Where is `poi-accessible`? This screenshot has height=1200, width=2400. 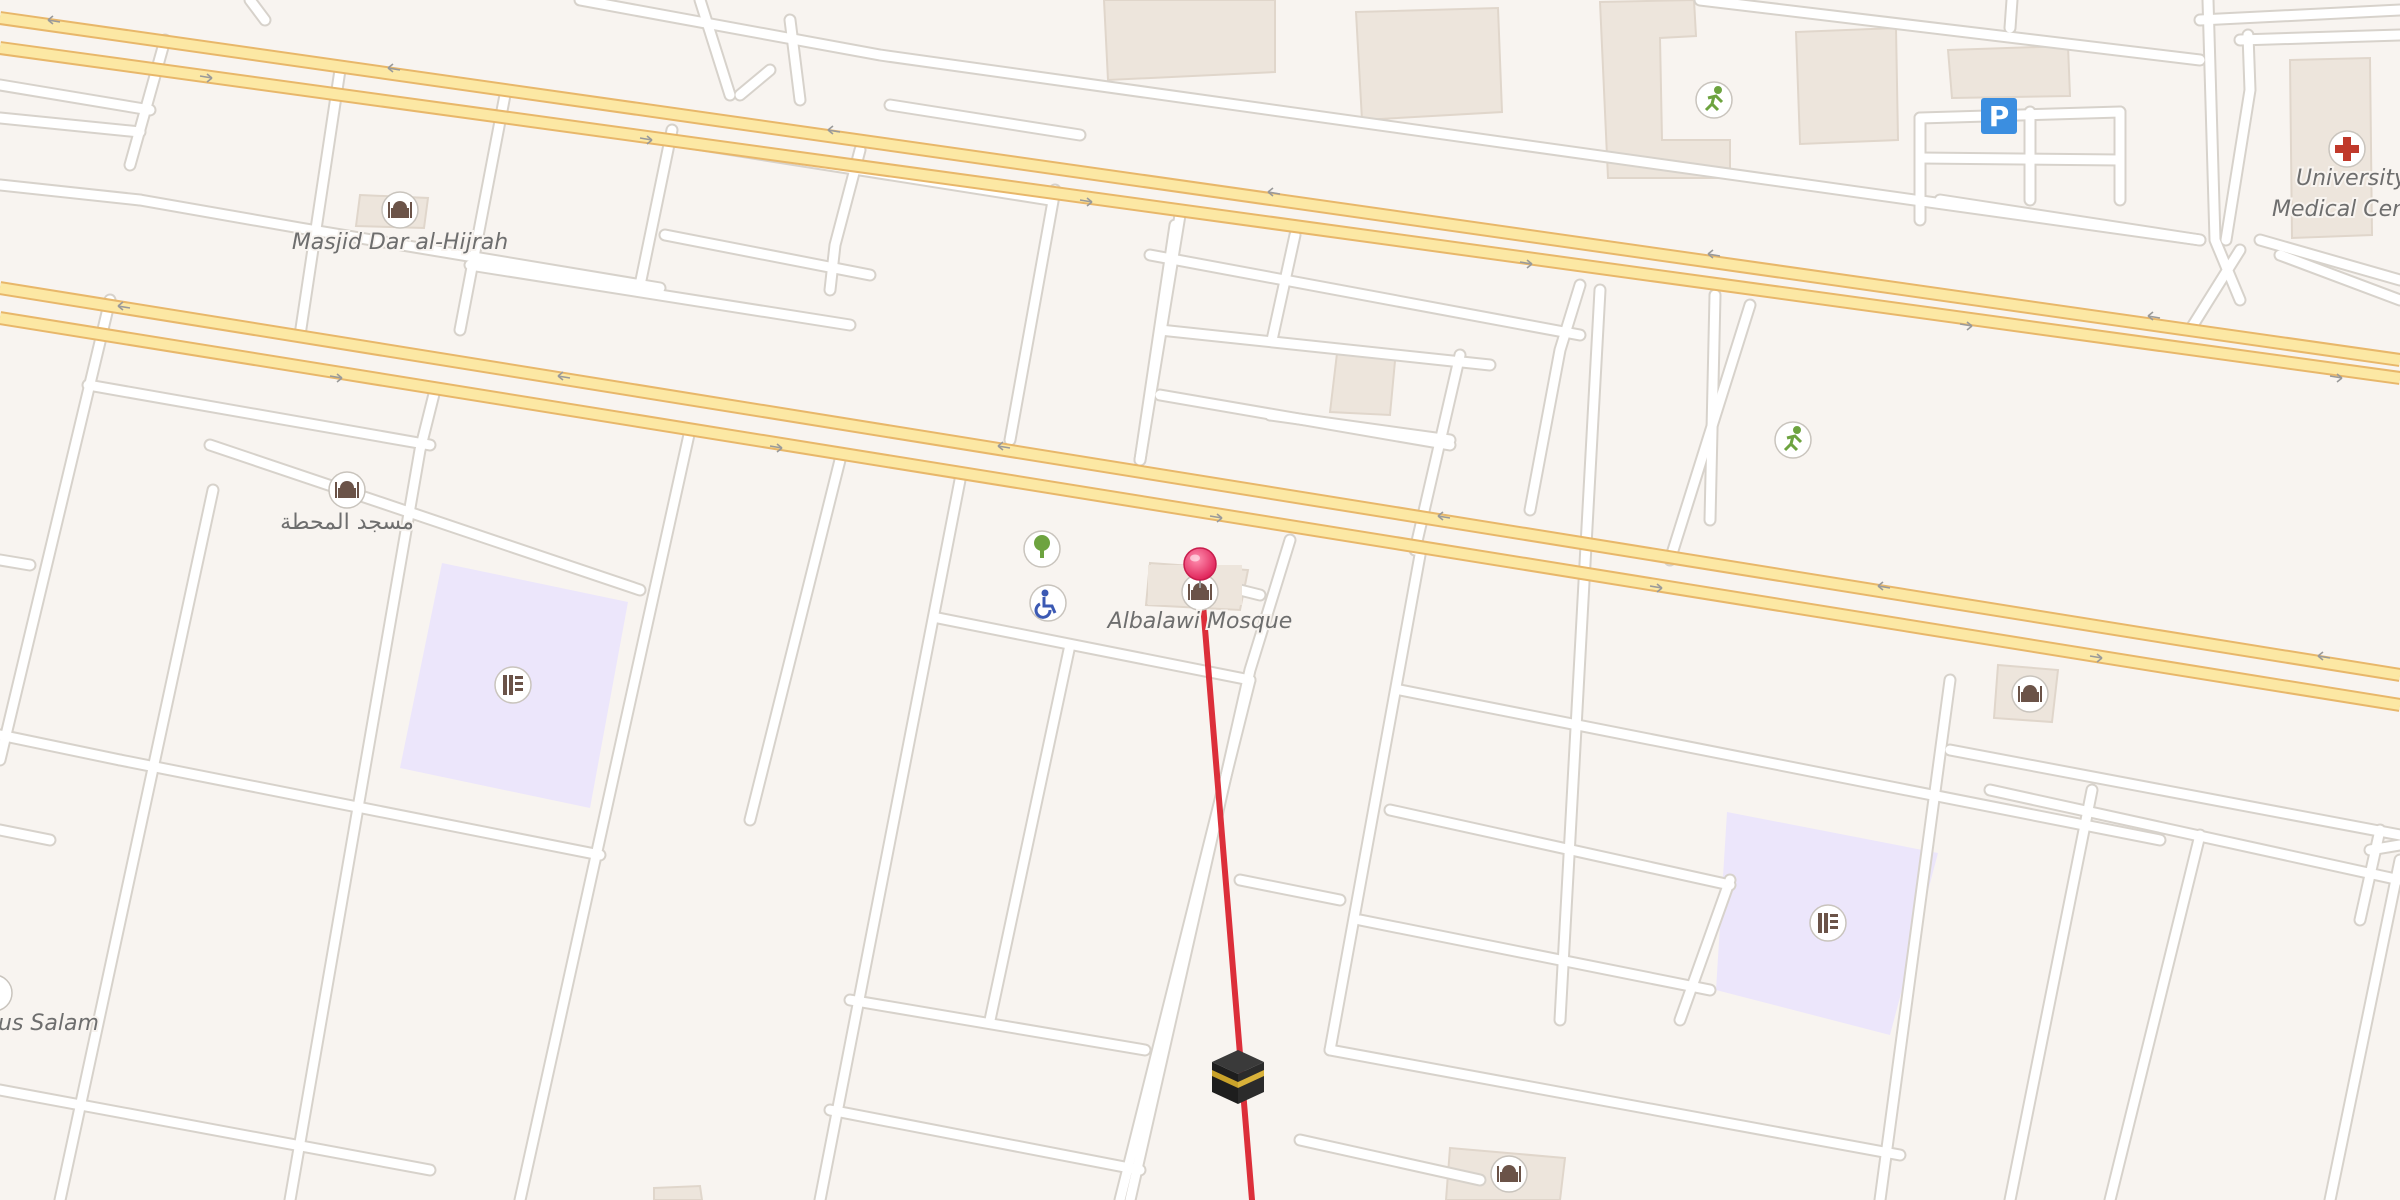 poi-accessible is located at coordinates (1048, 603).